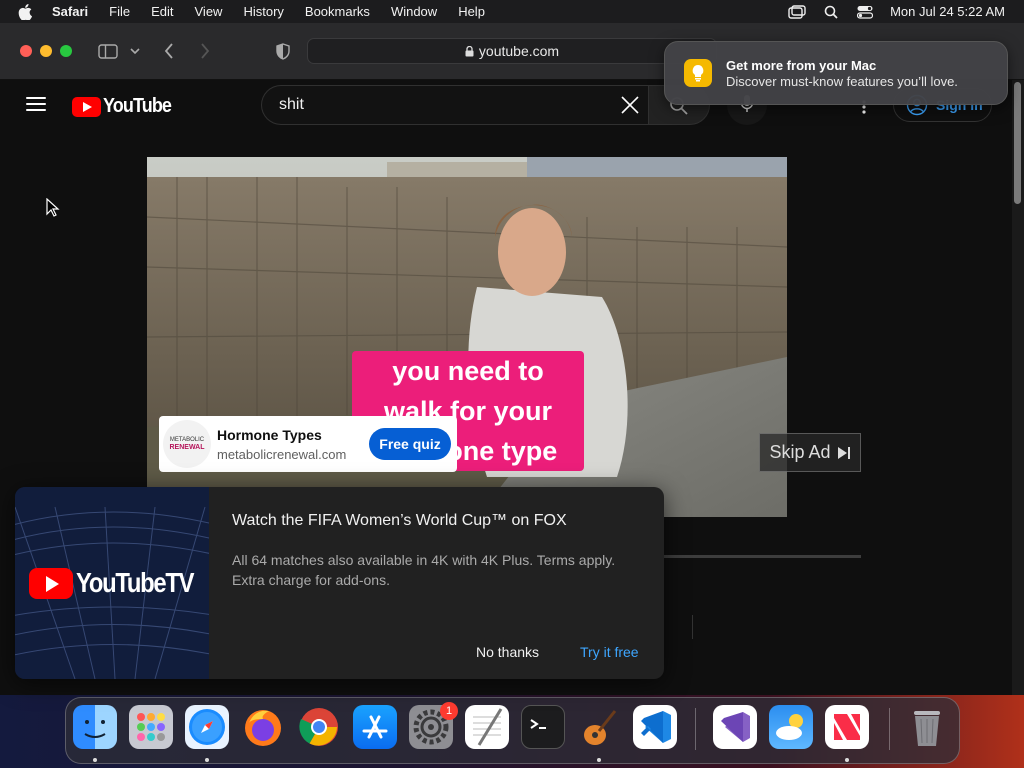  Describe the element at coordinates (95, 727) in the screenshot. I see `finder-icon` at that location.